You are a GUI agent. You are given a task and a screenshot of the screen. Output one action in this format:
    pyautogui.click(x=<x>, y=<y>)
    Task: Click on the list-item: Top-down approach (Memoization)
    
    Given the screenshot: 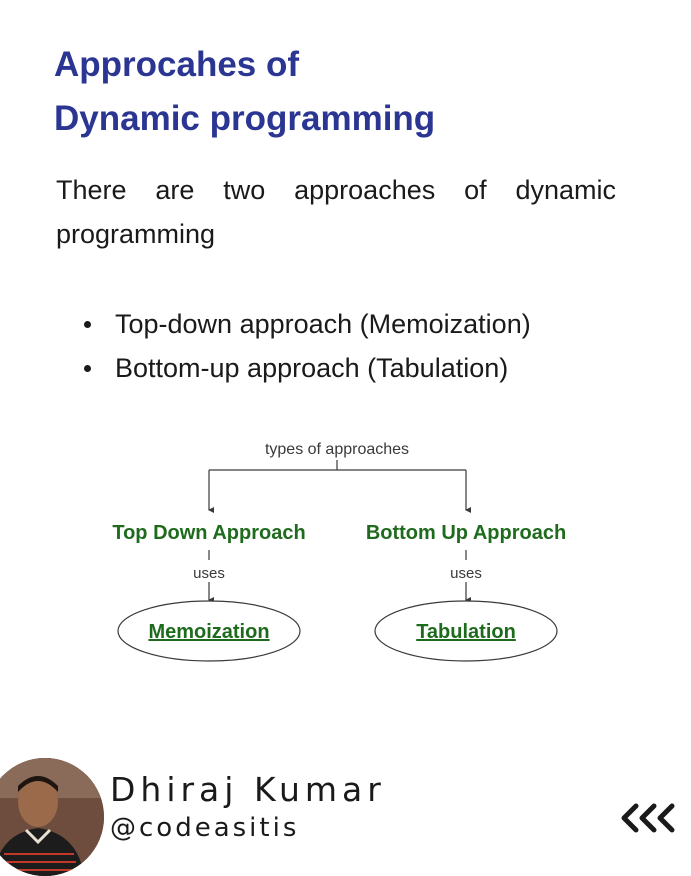 What is the action you would take?
    pyautogui.click(x=307, y=324)
    